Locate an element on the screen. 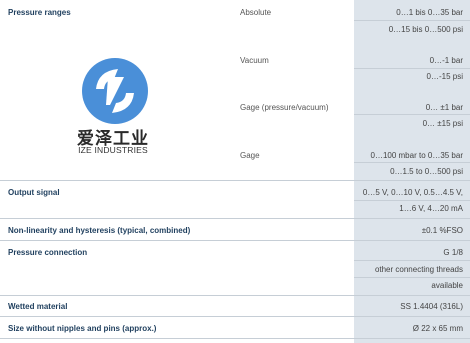 The height and width of the screenshot is (343, 470). value-wetted-material: SS 1.4404 (316L) is located at coordinates (431, 306).